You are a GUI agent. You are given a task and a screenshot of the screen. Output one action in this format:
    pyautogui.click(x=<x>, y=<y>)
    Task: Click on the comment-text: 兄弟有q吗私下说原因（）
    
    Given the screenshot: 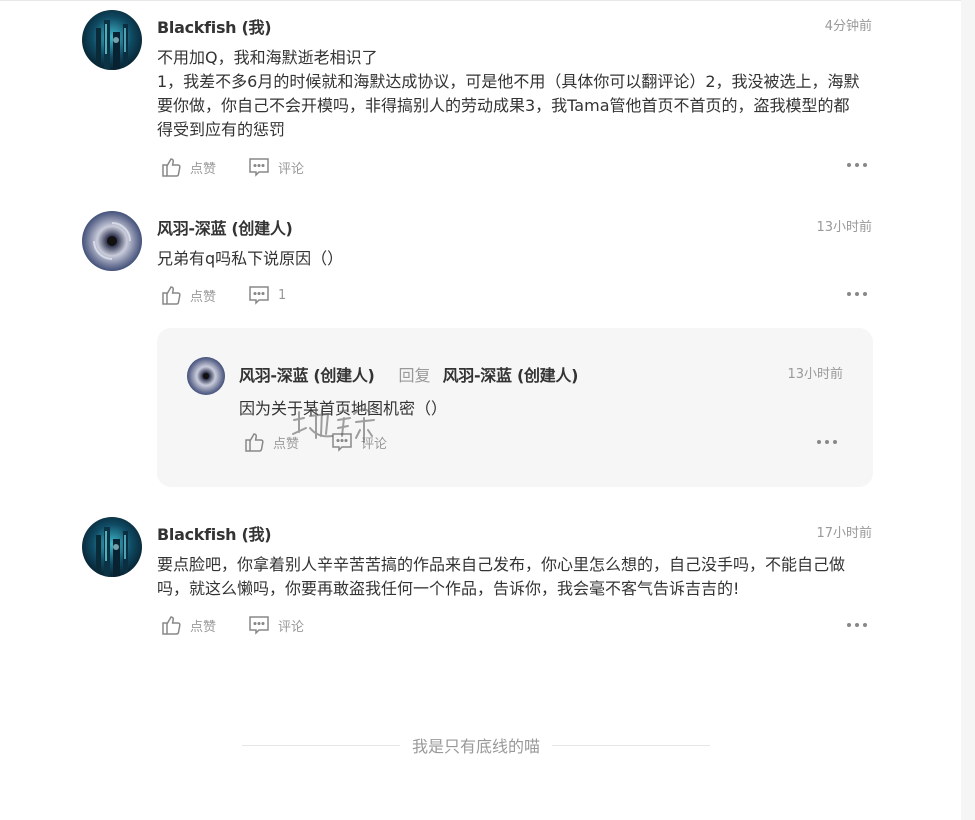 What is the action you would take?
    pyautogui.click(x=509, y=259)
    